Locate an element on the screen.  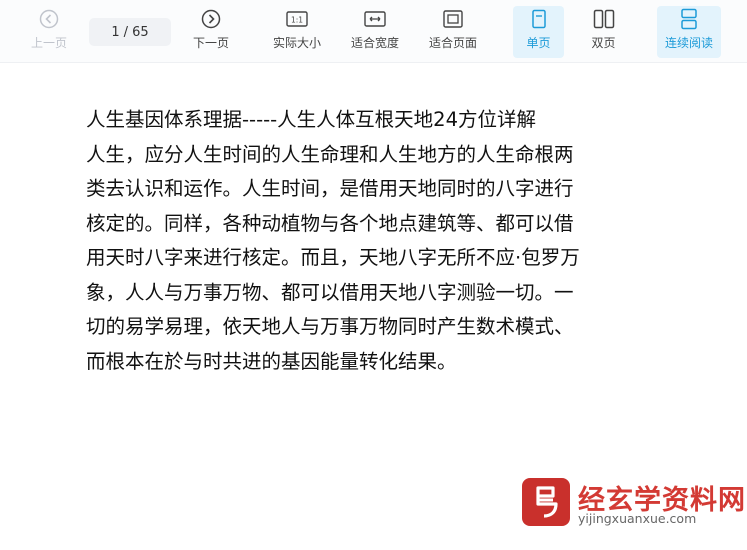
double-page-icon is located at coordinates (604, 19).